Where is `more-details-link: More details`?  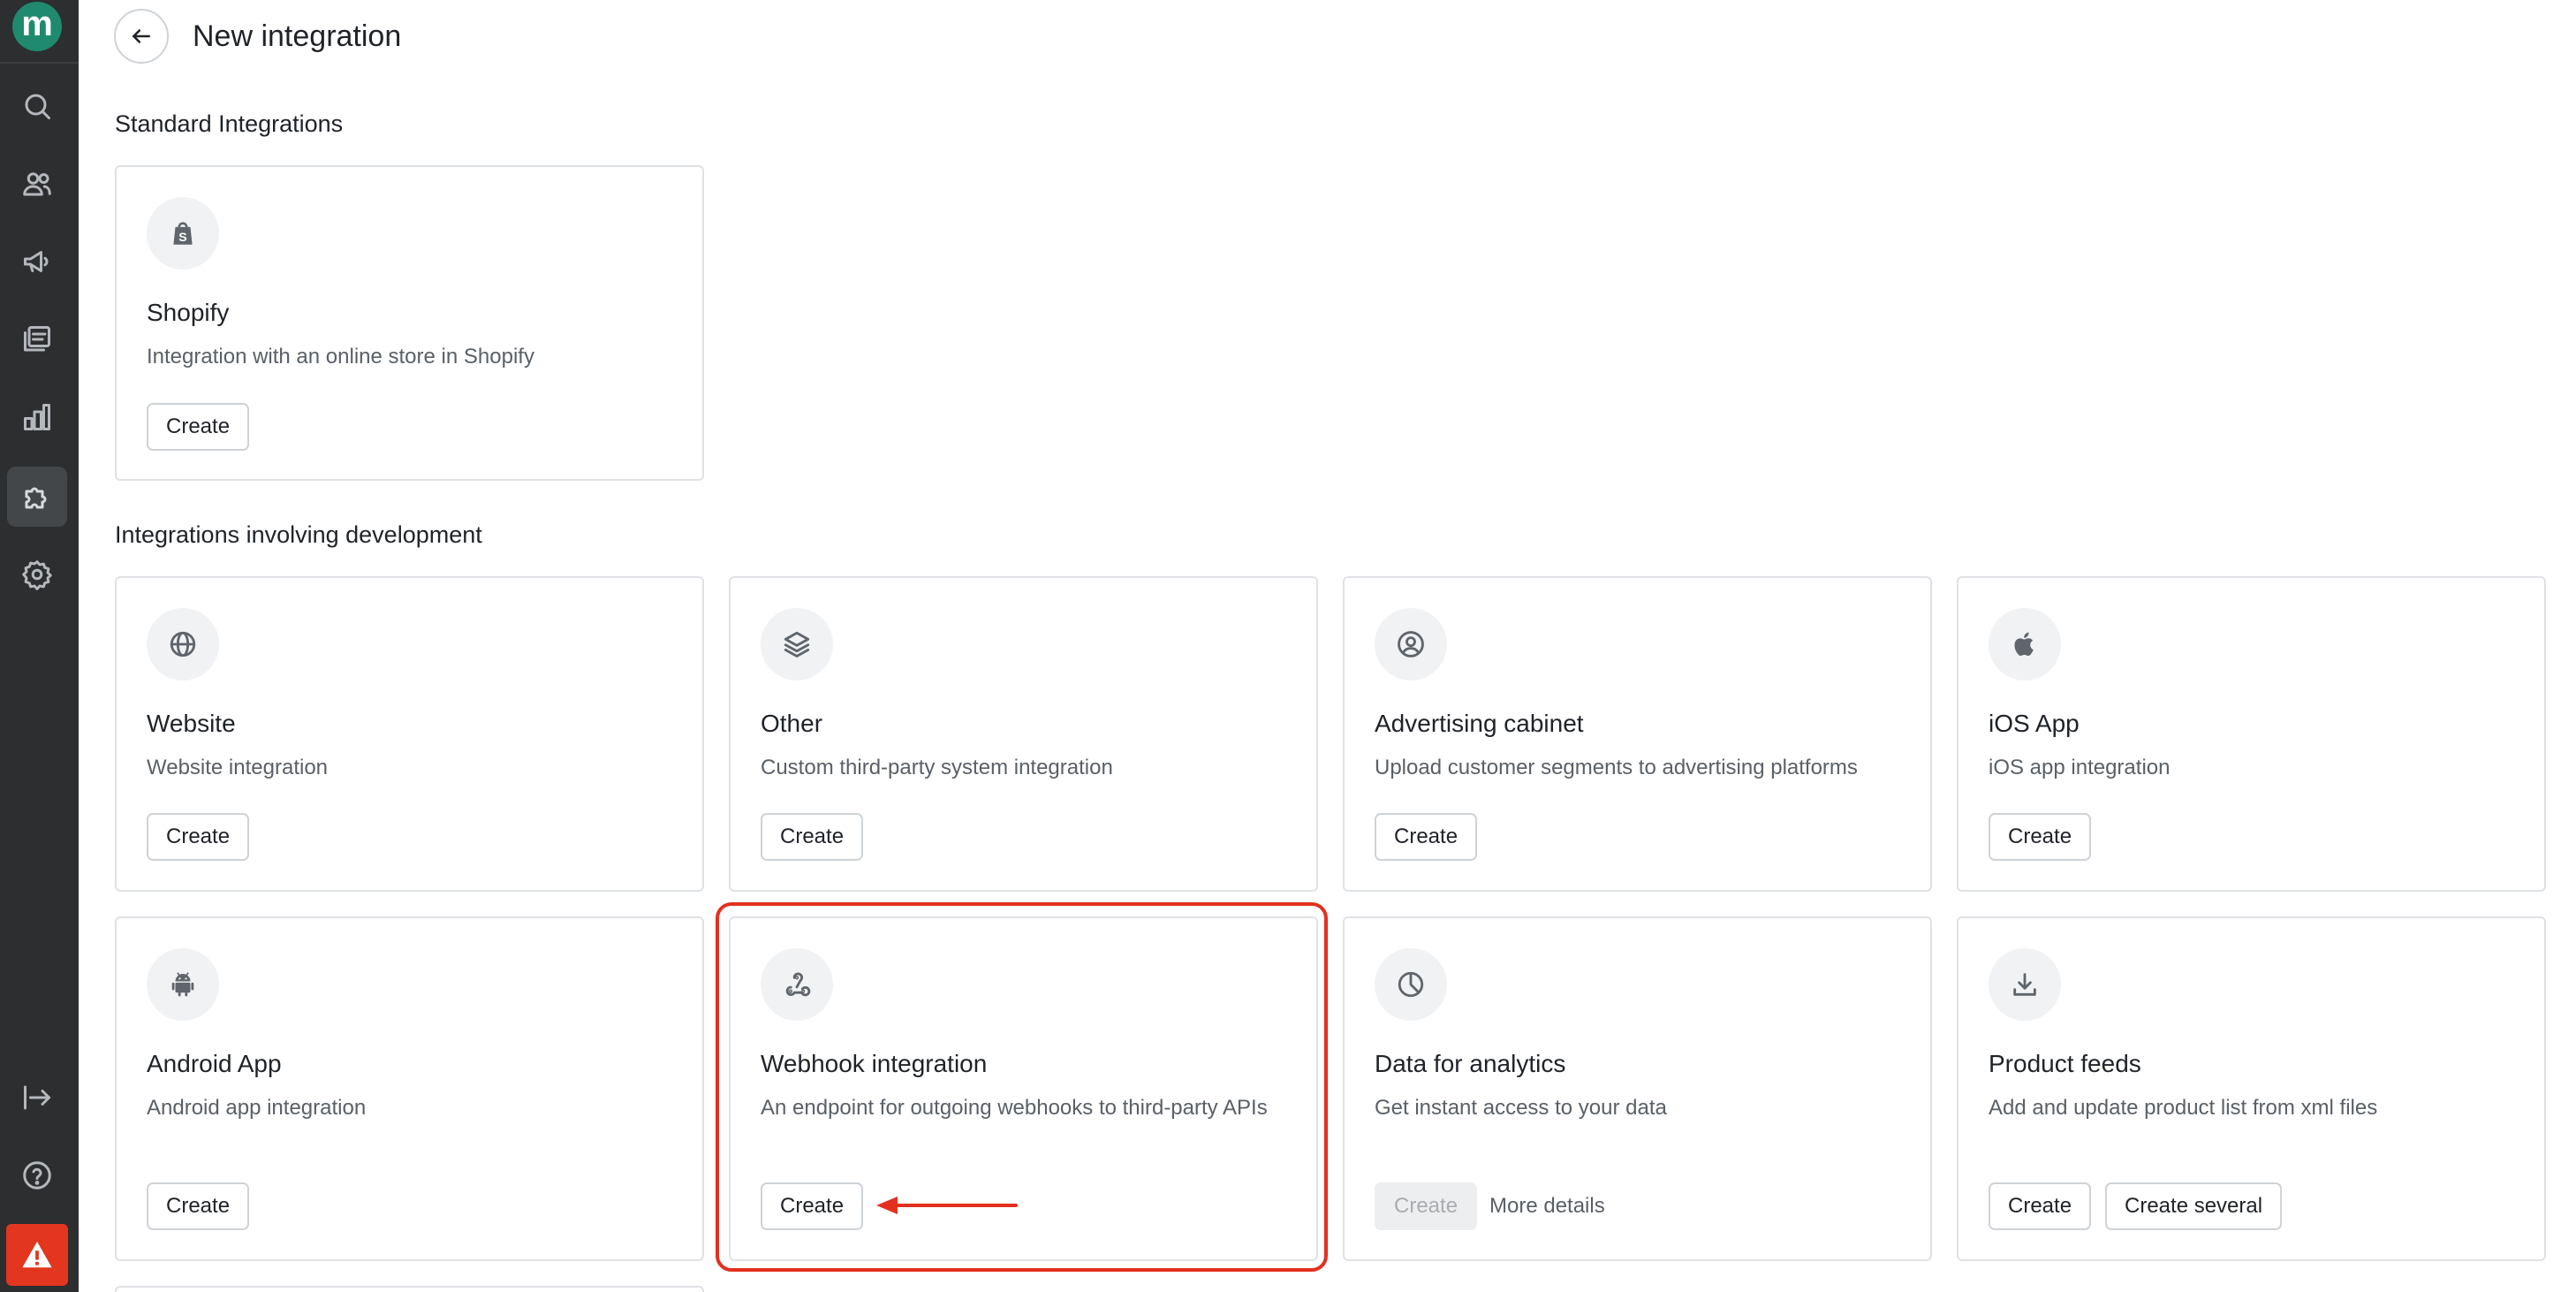 more-details-link: More details is located at coordinates (1547, 1206).